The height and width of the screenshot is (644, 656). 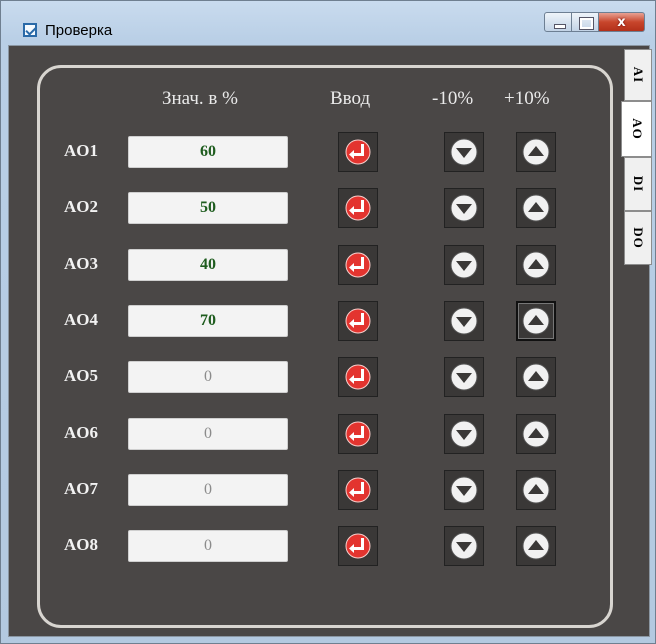 I want to click on tab-ai: AI, so click(x=638, y=75).